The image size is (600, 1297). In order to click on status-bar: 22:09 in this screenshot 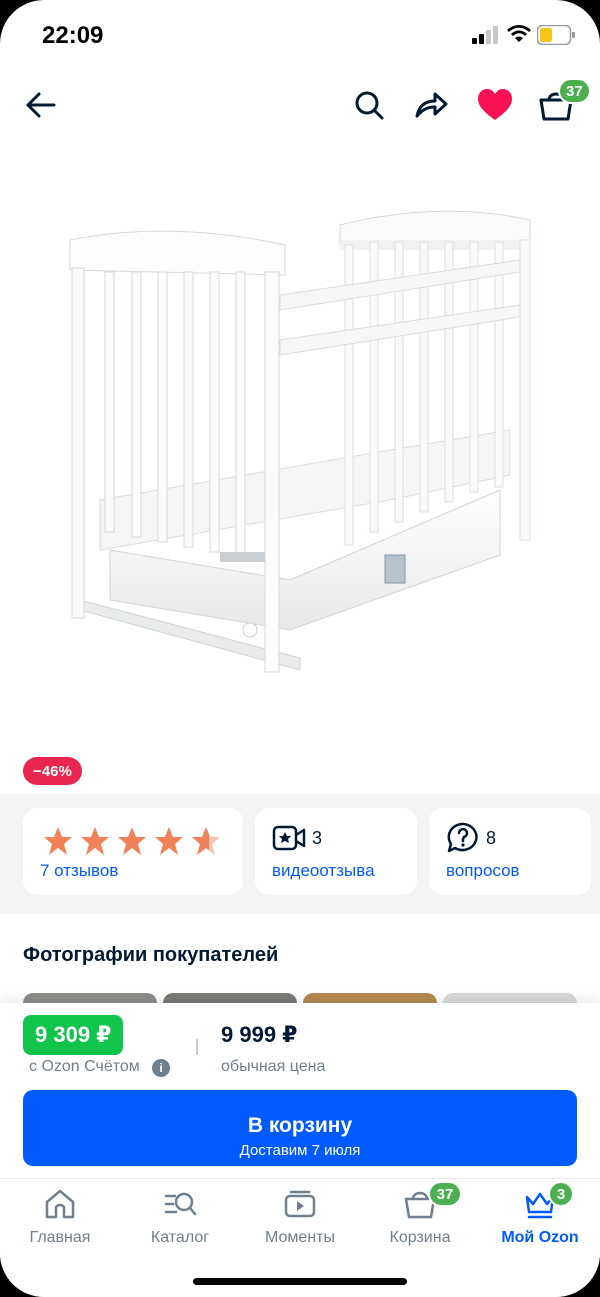, I will do `click(300, 35)`.